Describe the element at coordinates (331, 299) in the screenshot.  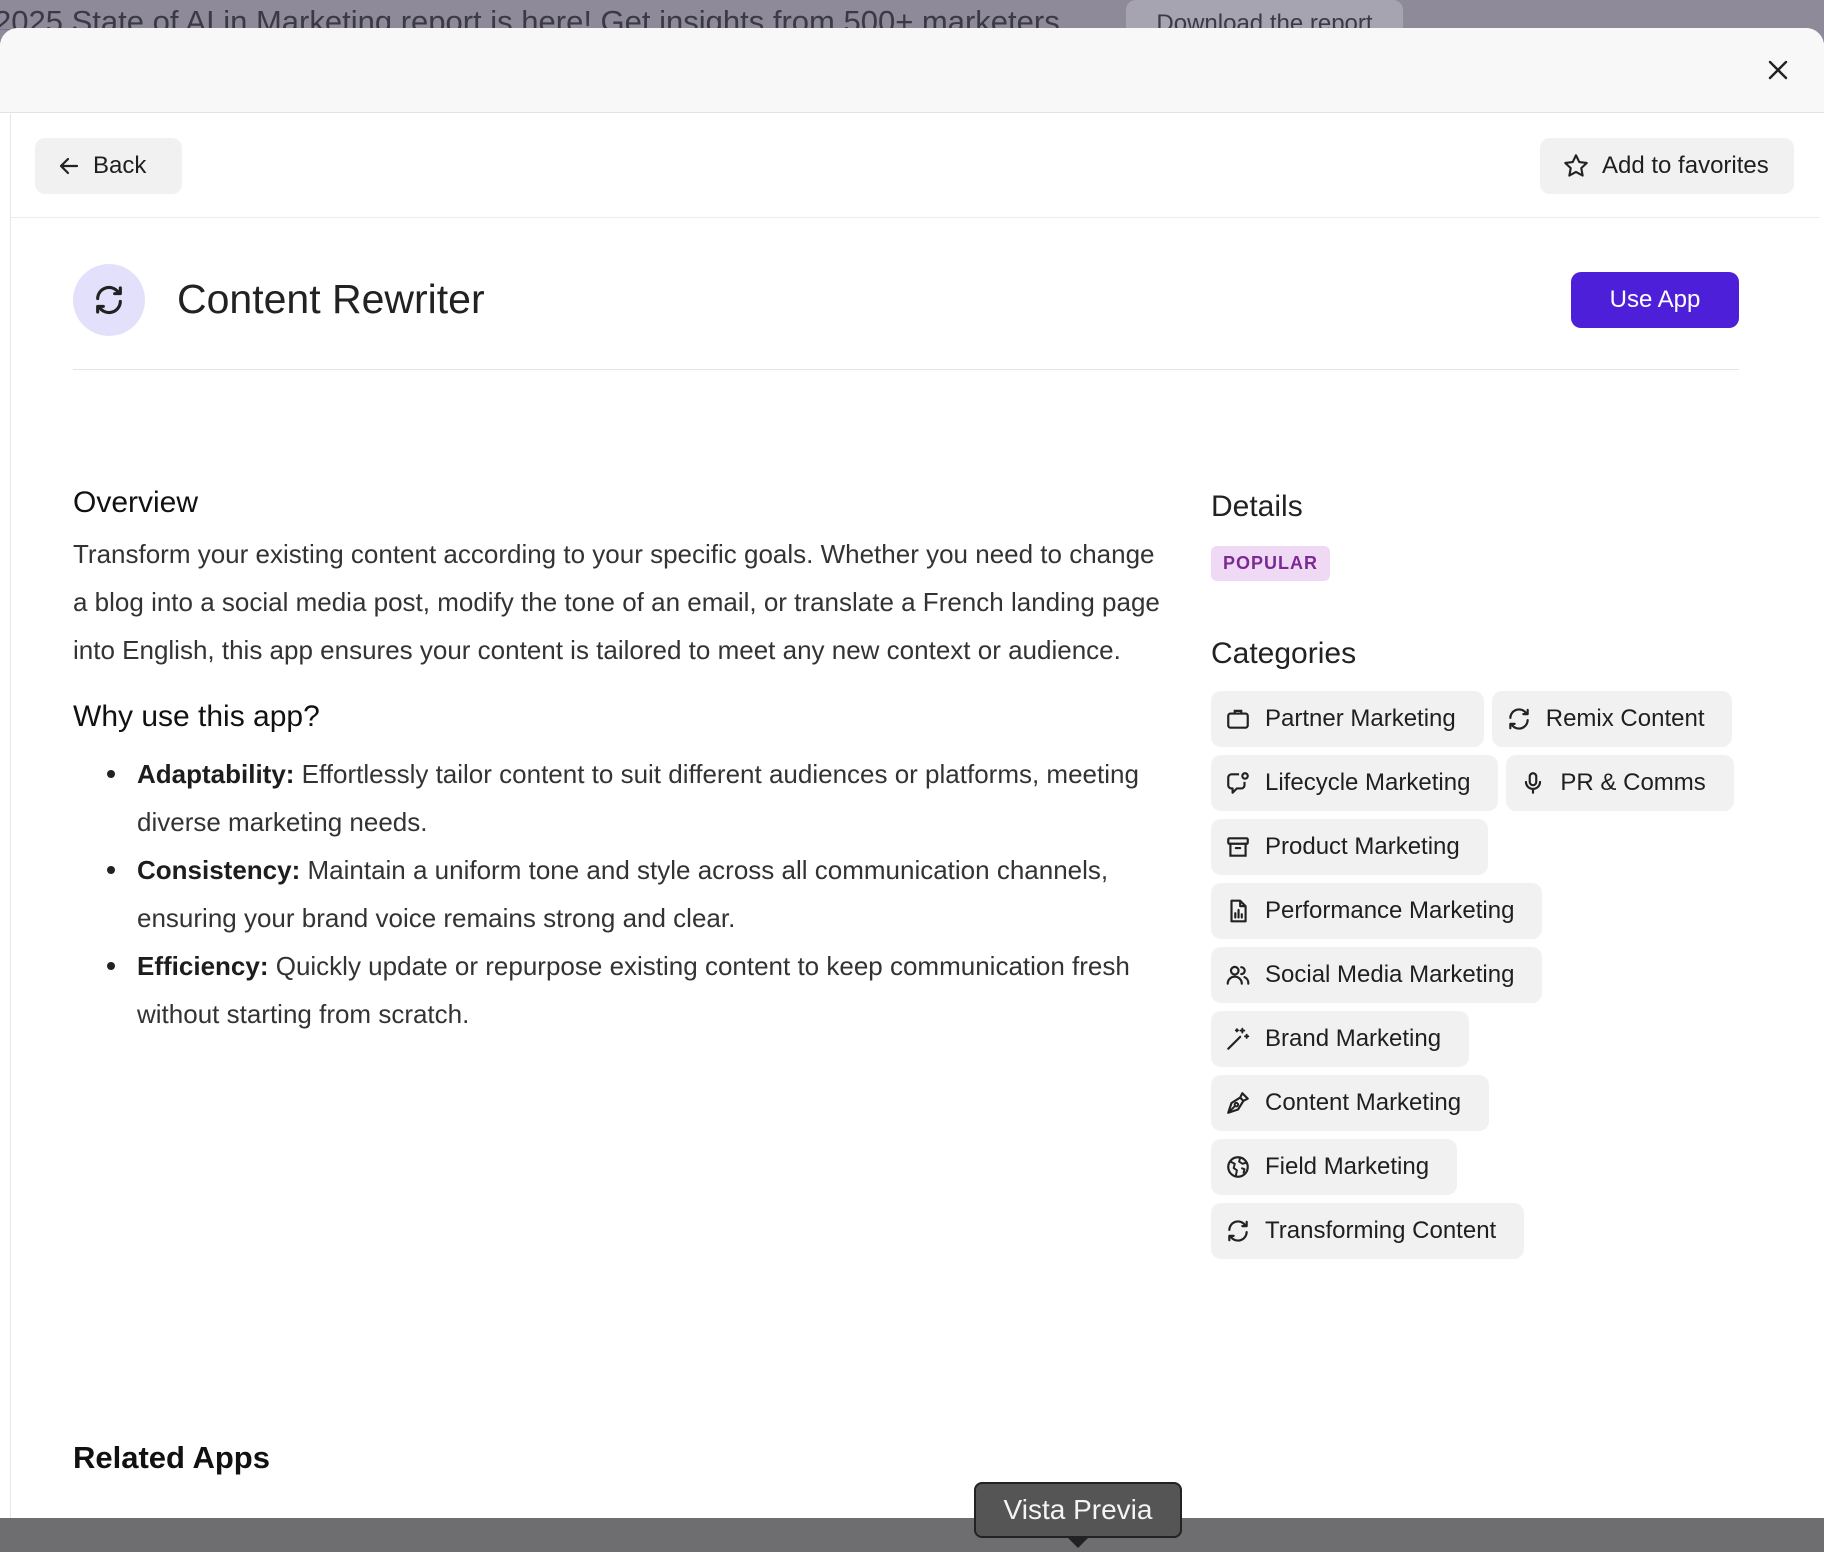
I see `page-title: Content Rewriter` at that location.